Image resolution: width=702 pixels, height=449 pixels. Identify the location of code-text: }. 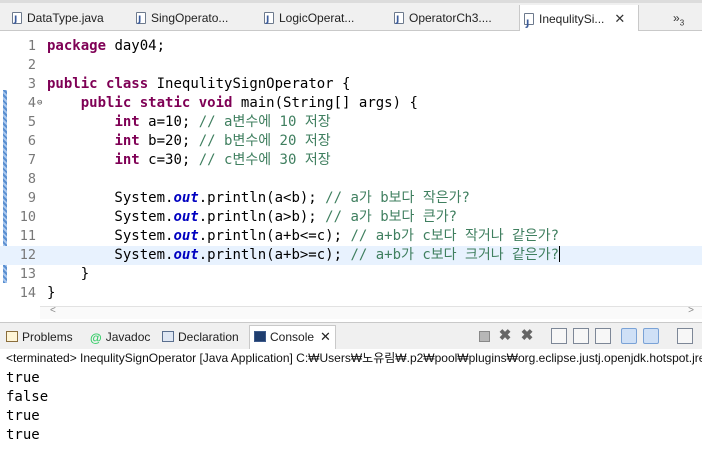
(68, 274).